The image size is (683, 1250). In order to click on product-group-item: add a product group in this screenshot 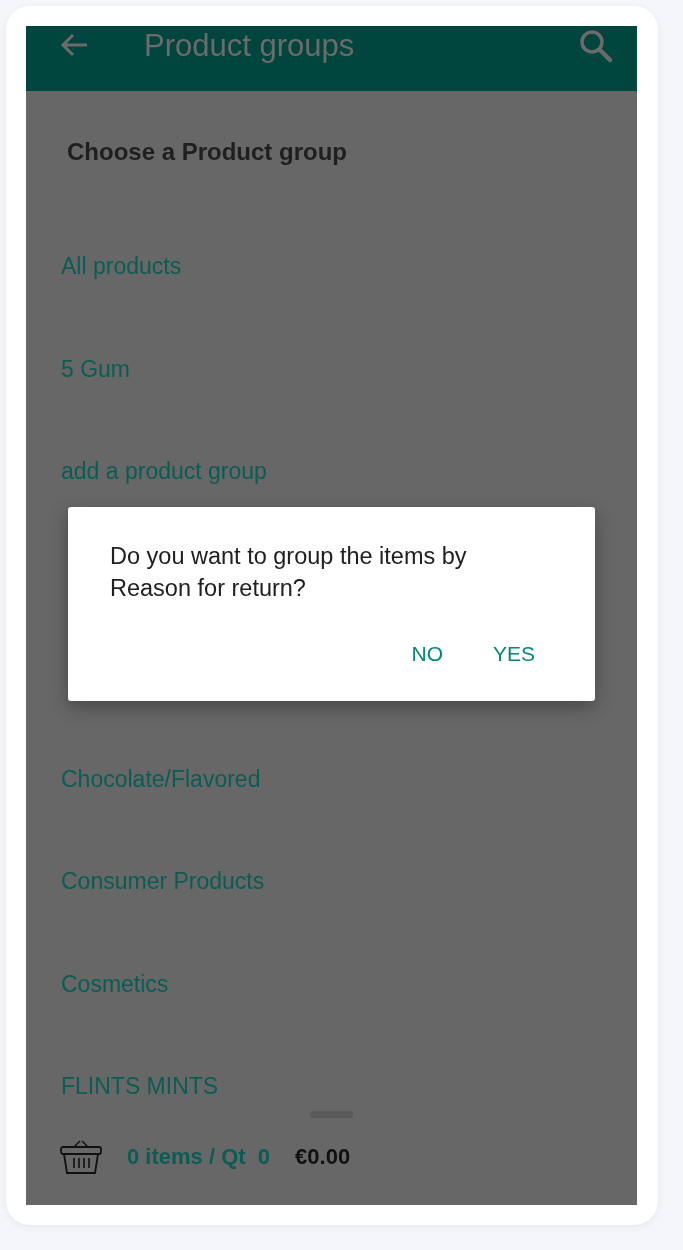, I will do `click(164, 471)`.